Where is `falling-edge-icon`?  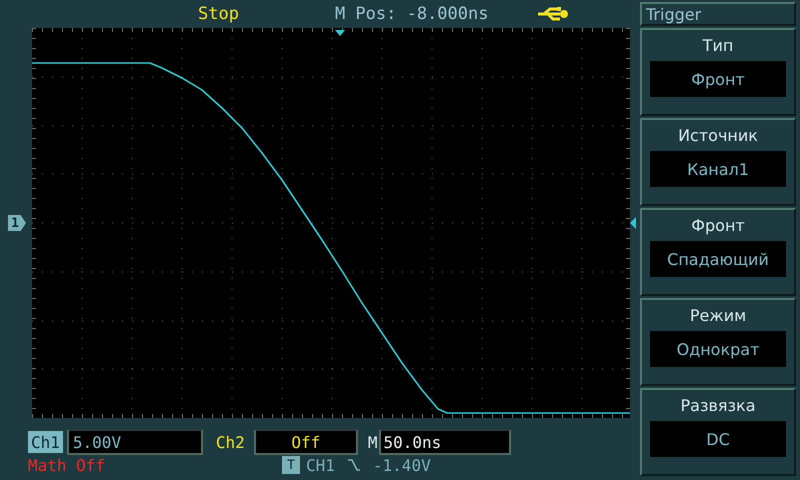 falling-edge-icon is located at coordinates (353, 465).